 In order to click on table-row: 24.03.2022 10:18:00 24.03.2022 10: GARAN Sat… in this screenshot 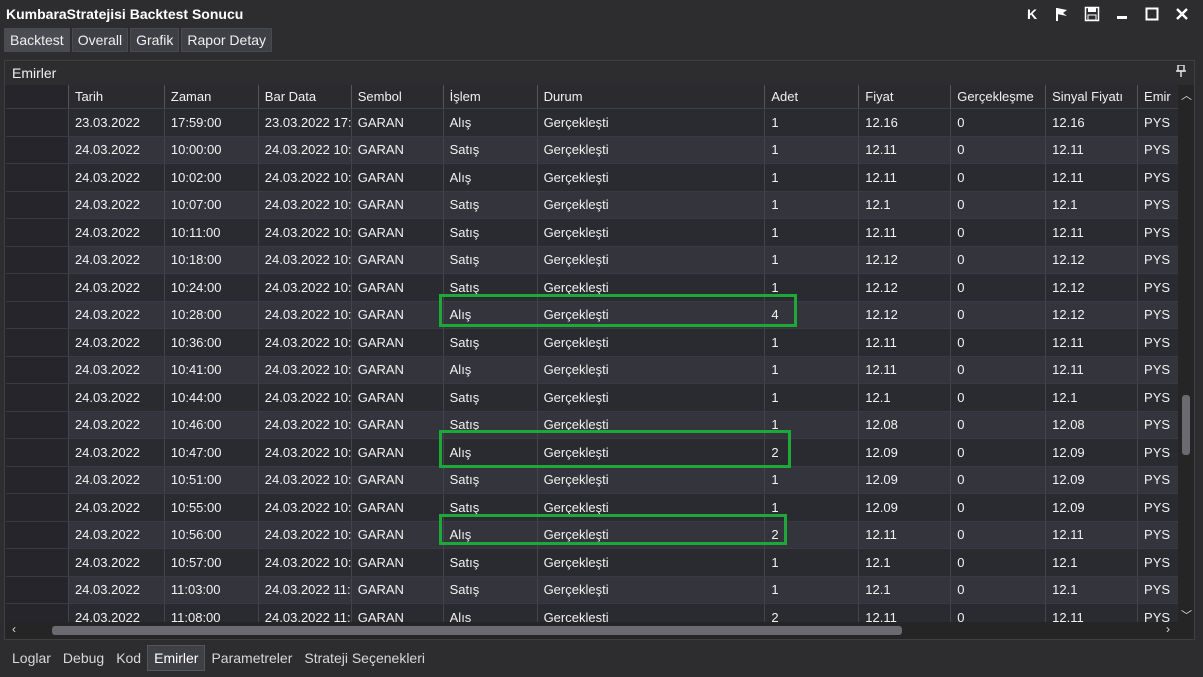, I will do `click(592, 260)`.